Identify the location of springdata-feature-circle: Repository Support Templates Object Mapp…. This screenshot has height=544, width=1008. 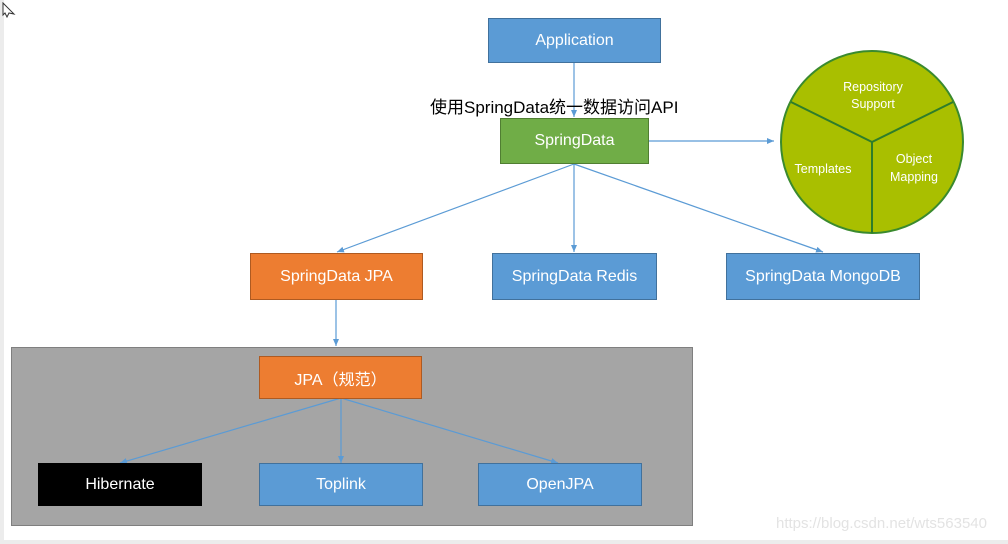
(872, 142).